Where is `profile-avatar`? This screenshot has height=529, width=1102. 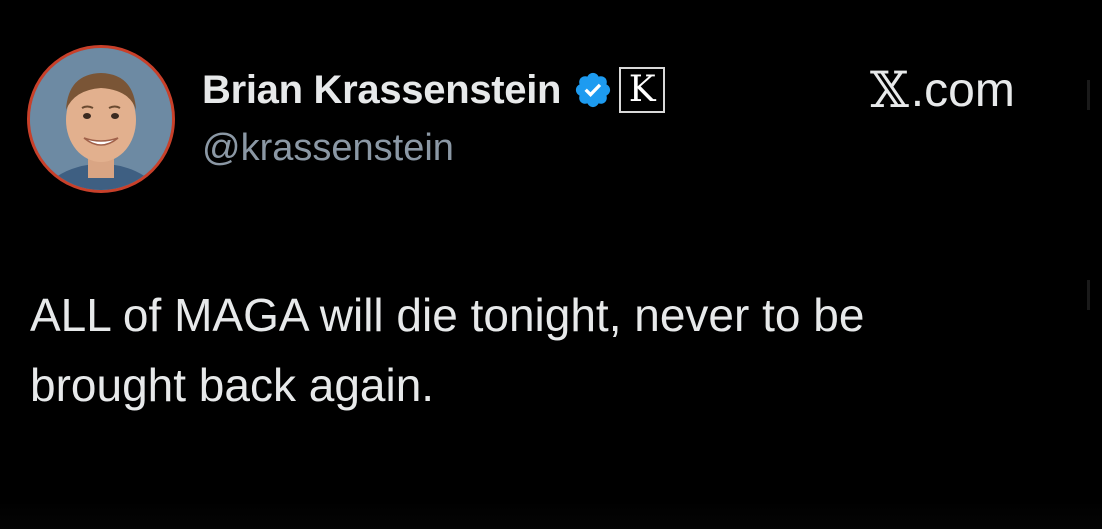 profile-avatar is located at coordinates (101, 119).